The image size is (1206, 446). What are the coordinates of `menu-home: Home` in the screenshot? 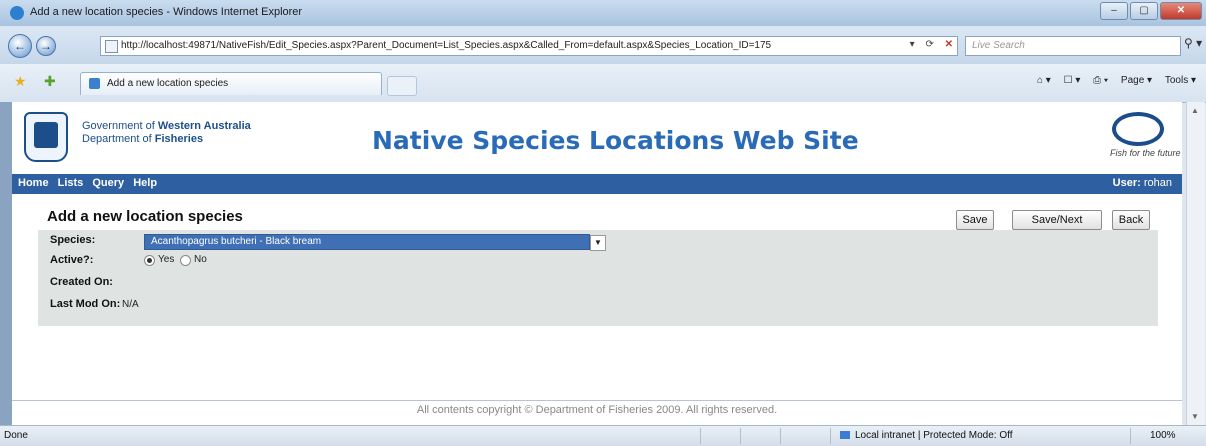 It's located at (33, 183).